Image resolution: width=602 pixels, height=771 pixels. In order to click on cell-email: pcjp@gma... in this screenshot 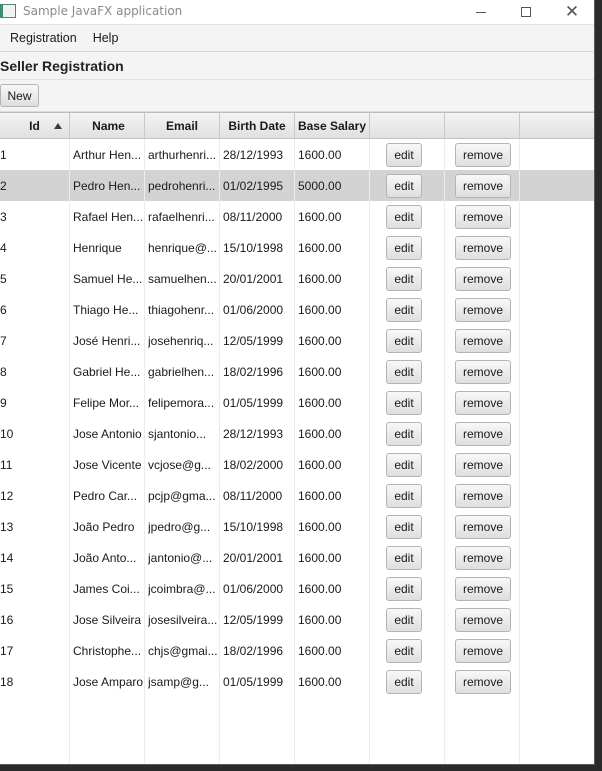, I will do `click(182, 495)`.